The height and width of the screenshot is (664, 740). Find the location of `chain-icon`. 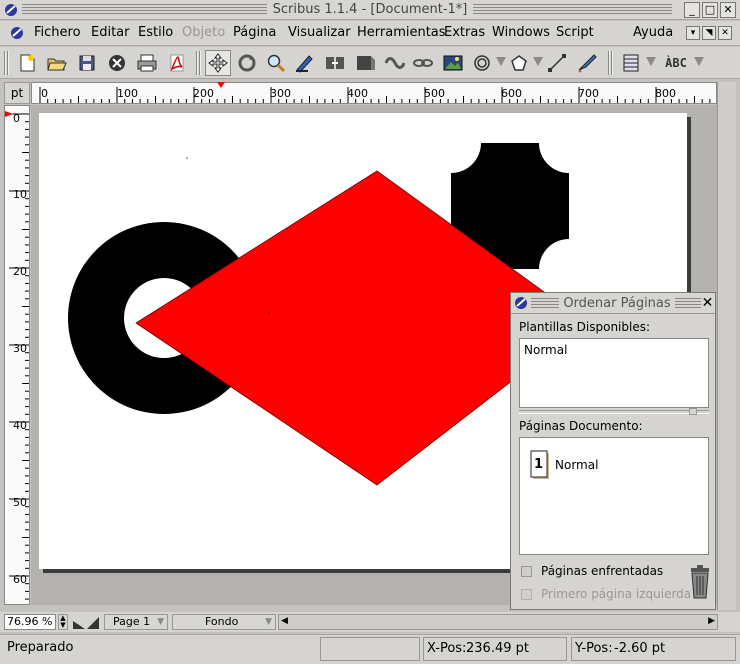

chain-icon is located at coordinates (423, 63).